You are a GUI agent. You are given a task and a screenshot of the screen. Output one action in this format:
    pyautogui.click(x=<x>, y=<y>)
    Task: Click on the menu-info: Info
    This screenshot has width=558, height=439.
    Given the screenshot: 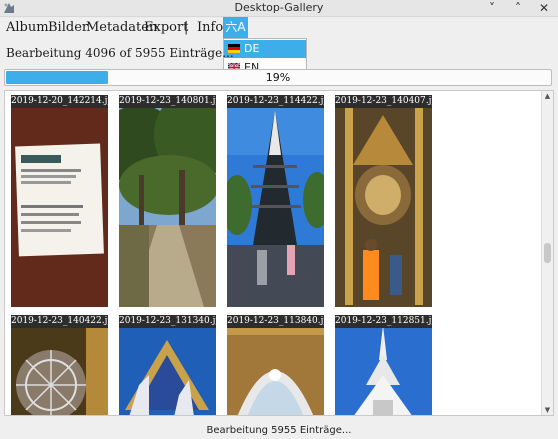 What is the action you would take?
    pyautogui.click(x=210, y=27)
    